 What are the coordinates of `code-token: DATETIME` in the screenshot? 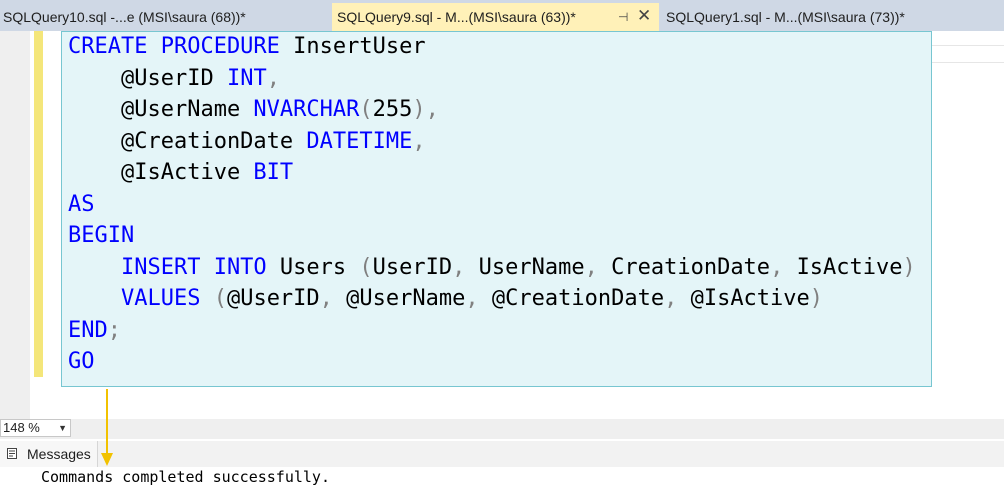 It's located at (353, 141).